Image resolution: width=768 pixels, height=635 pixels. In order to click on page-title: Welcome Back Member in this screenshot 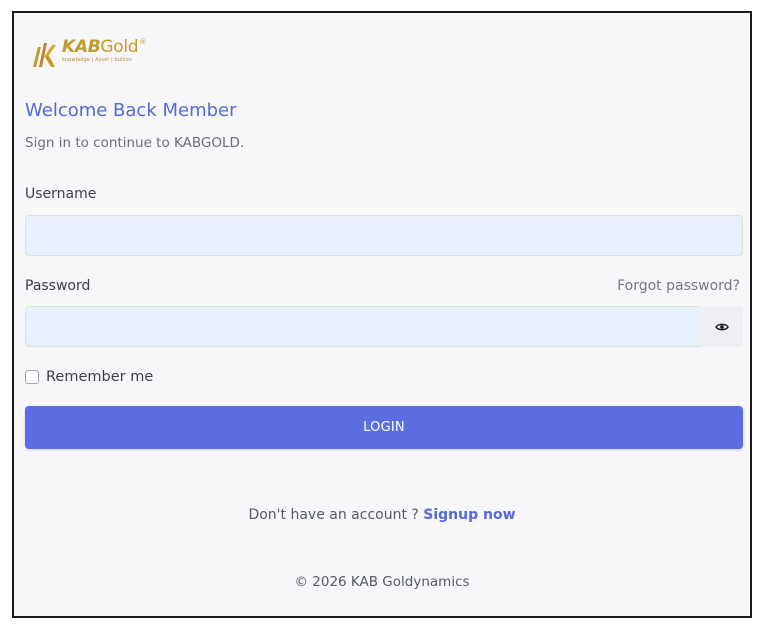, I will do `click(131, 110)`.